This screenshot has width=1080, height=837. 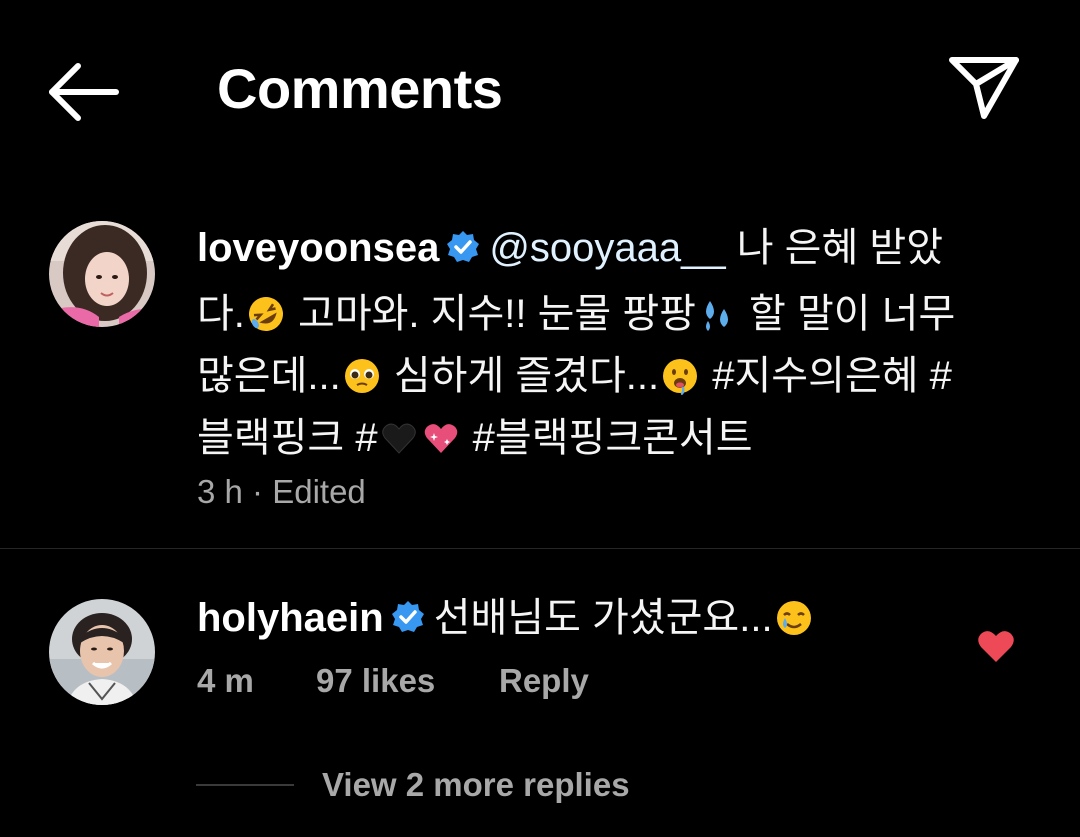 What do you see at coordinates (441, 433) in the screenshot?
I see `sparkling-heart-emoji` at bounding box center [441, 433].